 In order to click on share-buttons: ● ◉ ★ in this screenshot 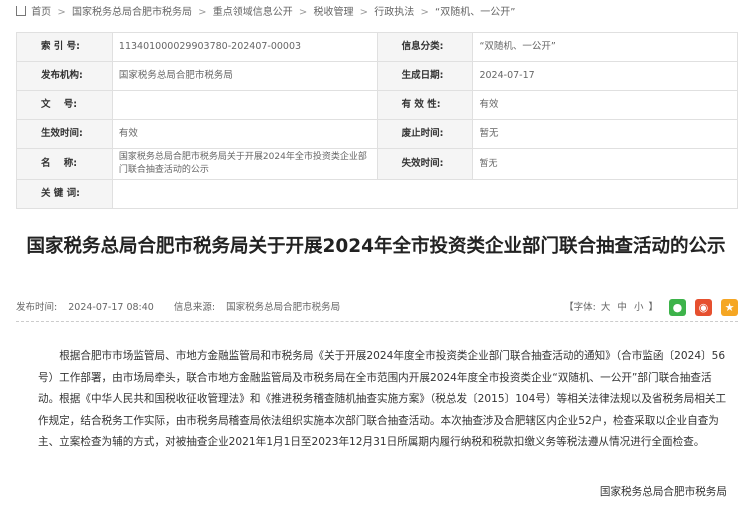, I will do `click(700, 308)`.